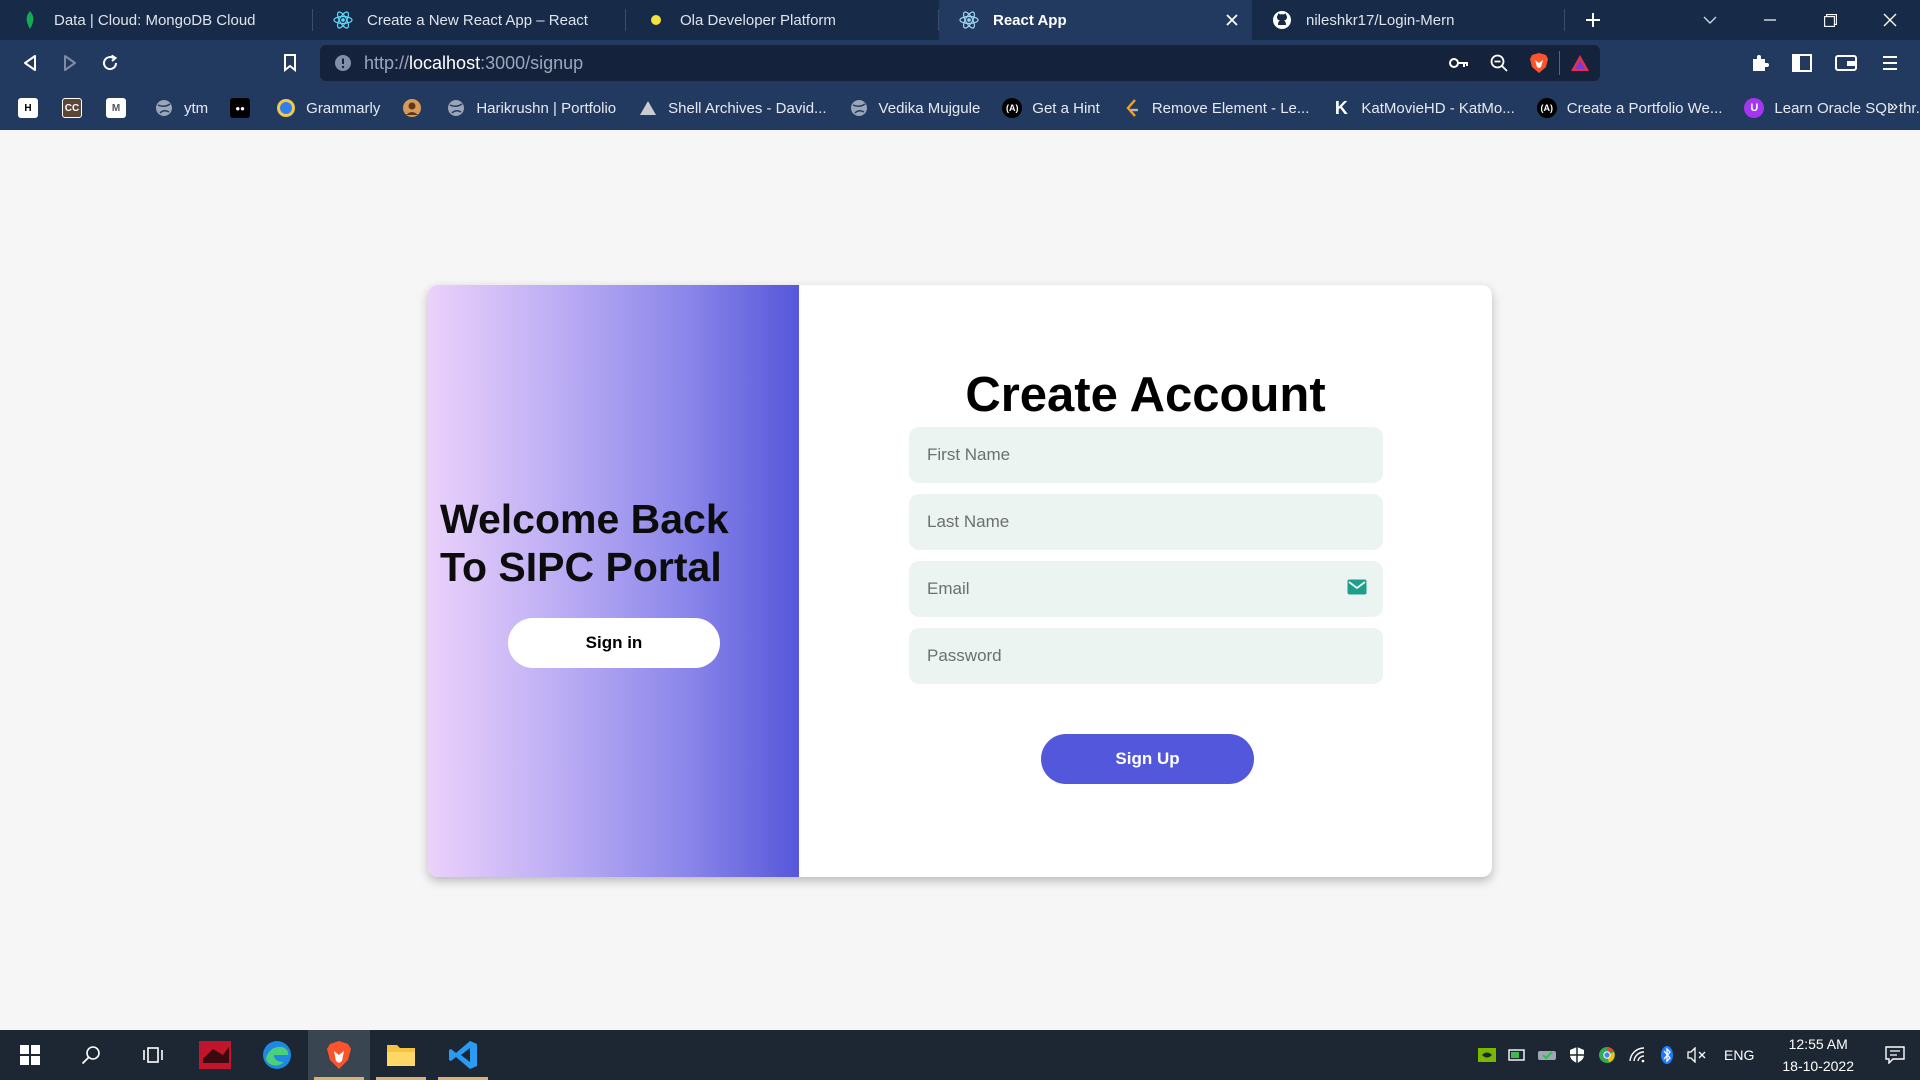 The image size is (1920, 1080). Describe the element at coordinates (914, 108) in the screenshot. I see `bookmark-vedika: Vedika Mujgule` at that location.